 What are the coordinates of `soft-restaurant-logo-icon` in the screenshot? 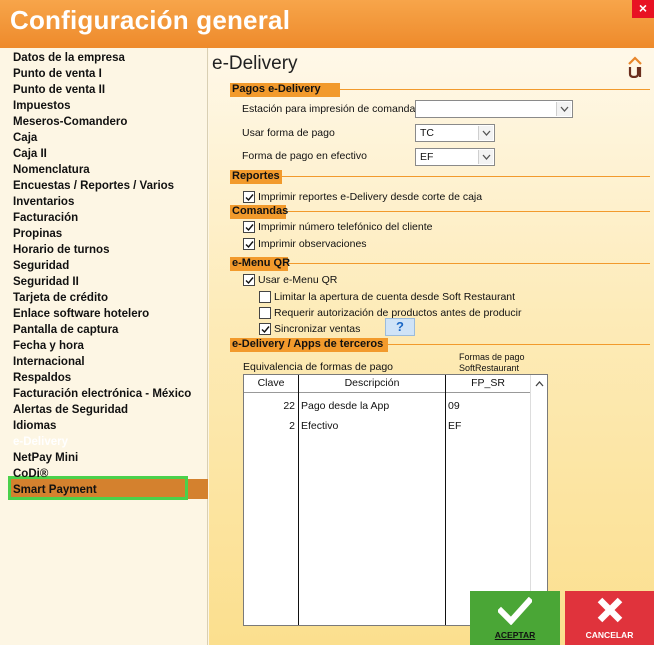 It's located at (635, 67).